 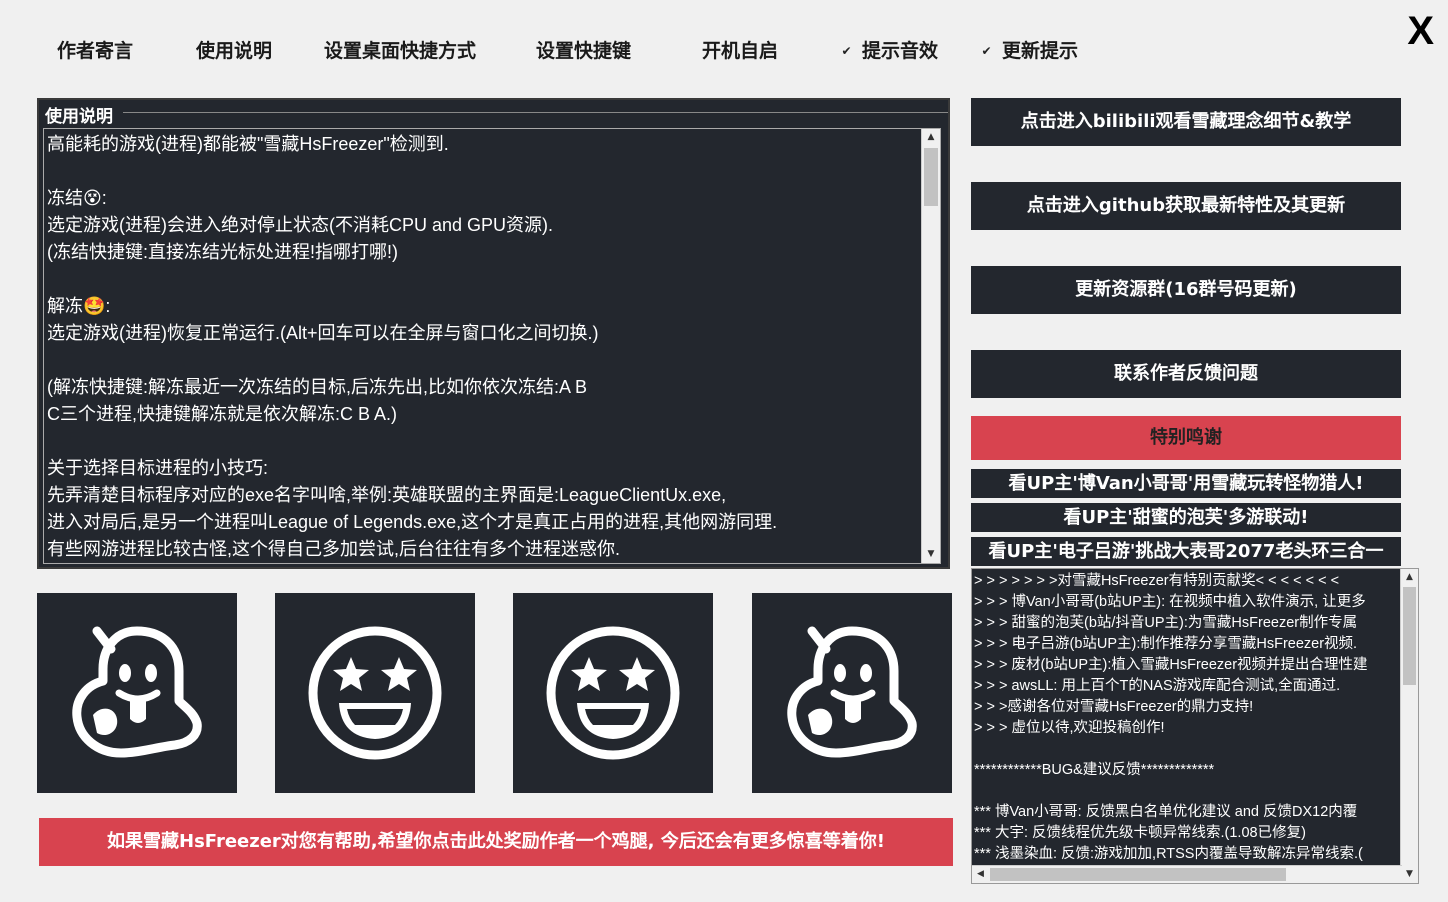 I want to click on up-video-1-button: 看UP主'博Van小哥哥'用雪藏玩转怪物猎人!, so click(x=1186, y=483).